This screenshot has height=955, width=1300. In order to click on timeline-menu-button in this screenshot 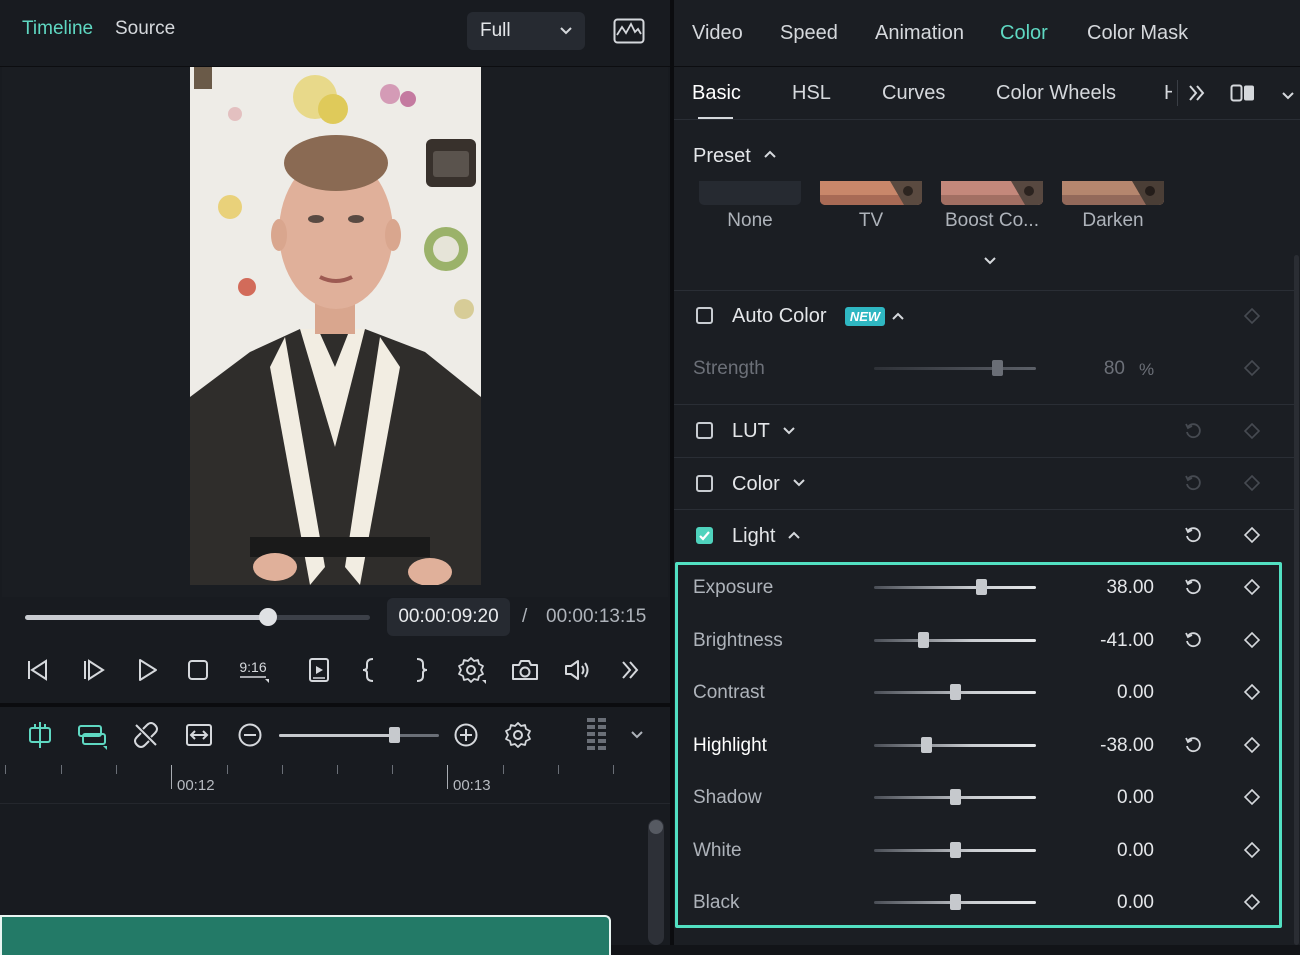, I will do `click(637, 735)`.